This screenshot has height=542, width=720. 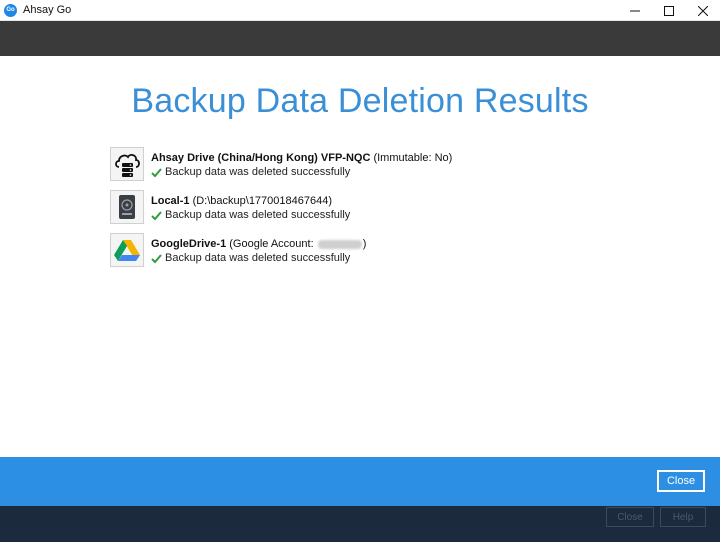 I want to click on window-controls, so click(x=669, y=10).